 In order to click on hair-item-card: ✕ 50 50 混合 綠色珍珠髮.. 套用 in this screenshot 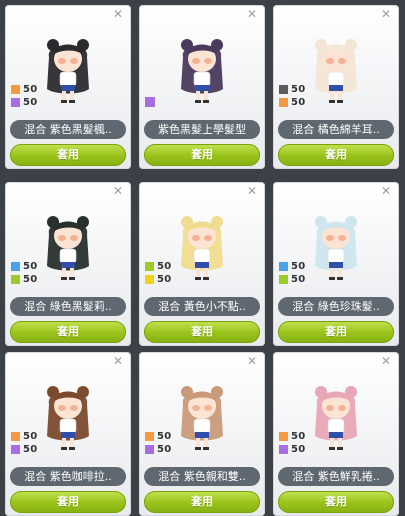, I will do `click(336, 264)`.